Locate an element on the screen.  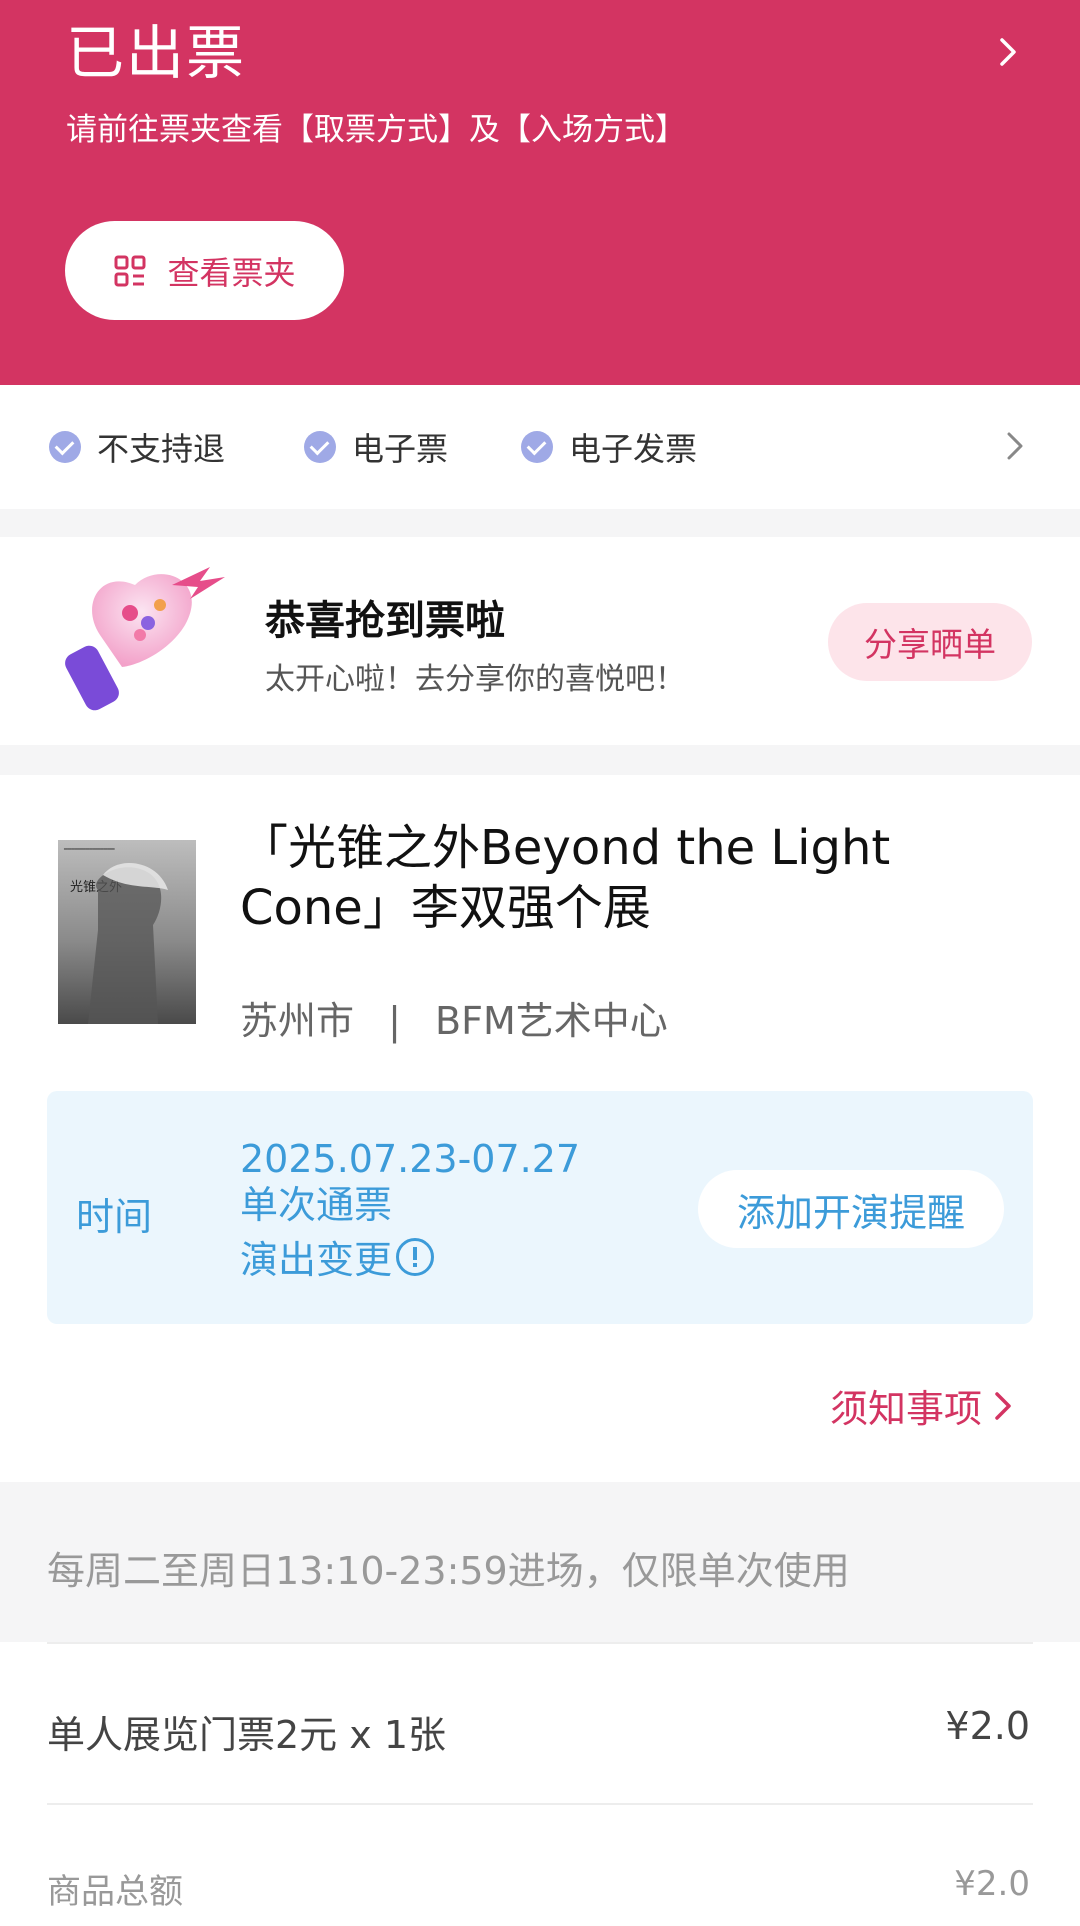
show-change-label: 演出变更 is located at coordinates (316, 1260).